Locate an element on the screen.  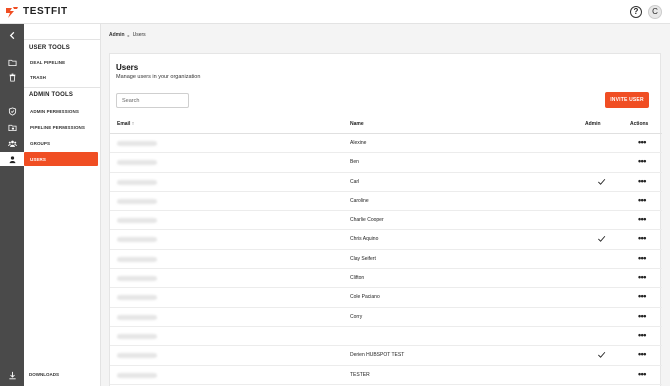
name-cell: Corry is located at coordinates (356, 316).